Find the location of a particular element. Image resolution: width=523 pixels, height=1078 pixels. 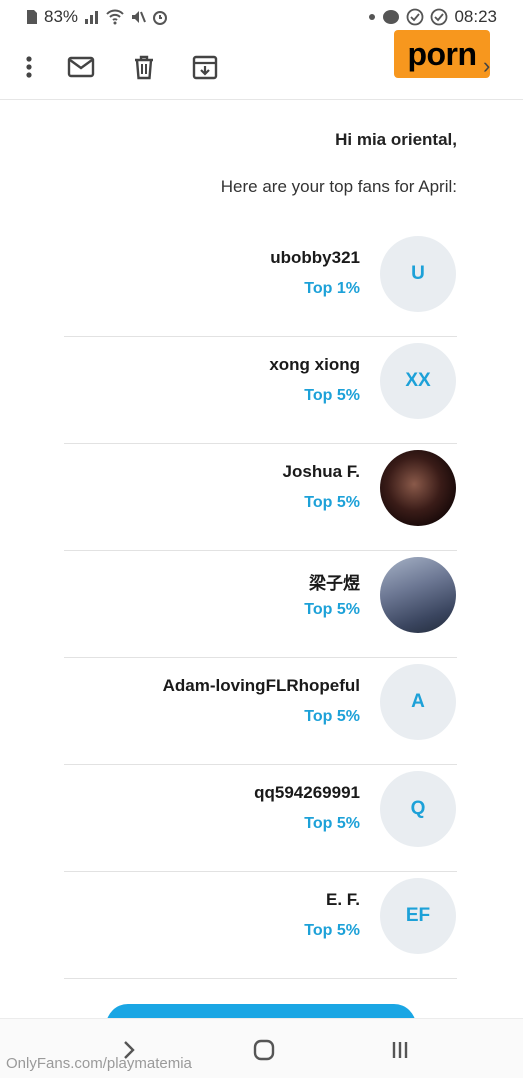

avatar-initials: EF is located at coordinates (418, 915).